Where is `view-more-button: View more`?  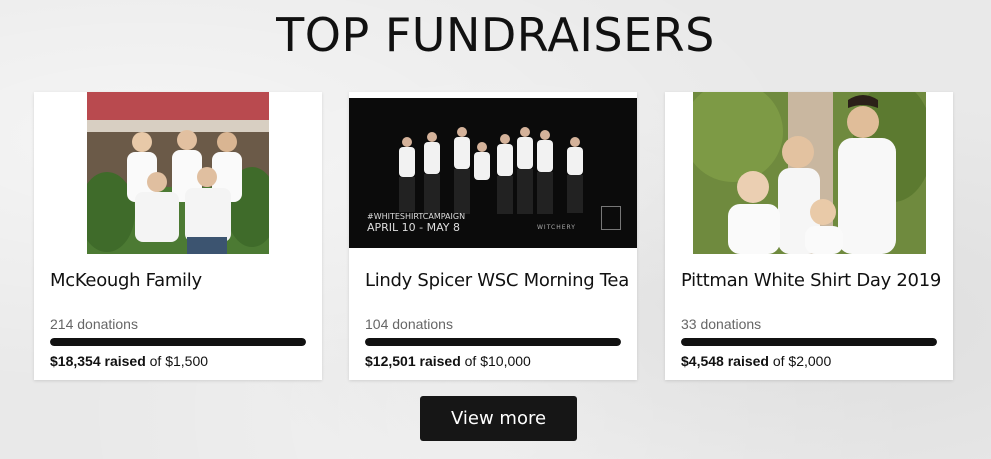 view-more-button: View more is located at coordinates (498, 418).